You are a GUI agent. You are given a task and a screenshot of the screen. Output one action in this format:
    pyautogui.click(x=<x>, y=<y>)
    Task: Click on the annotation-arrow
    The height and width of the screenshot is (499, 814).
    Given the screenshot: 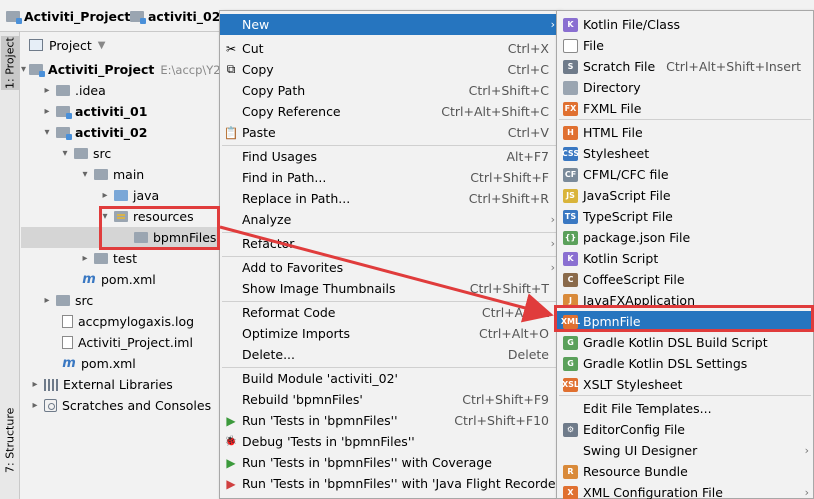 What is the action you would take?
    pyautogui.click(x=386, y=274)
    